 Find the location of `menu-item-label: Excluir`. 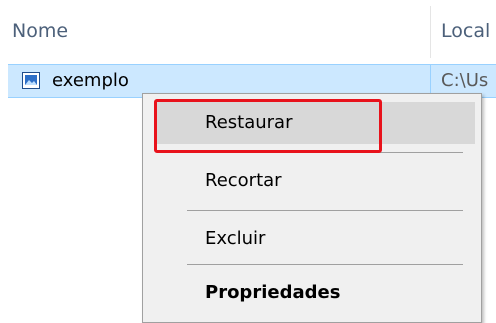

menu-item-label: Excluir is located at coordinates (235, 238).